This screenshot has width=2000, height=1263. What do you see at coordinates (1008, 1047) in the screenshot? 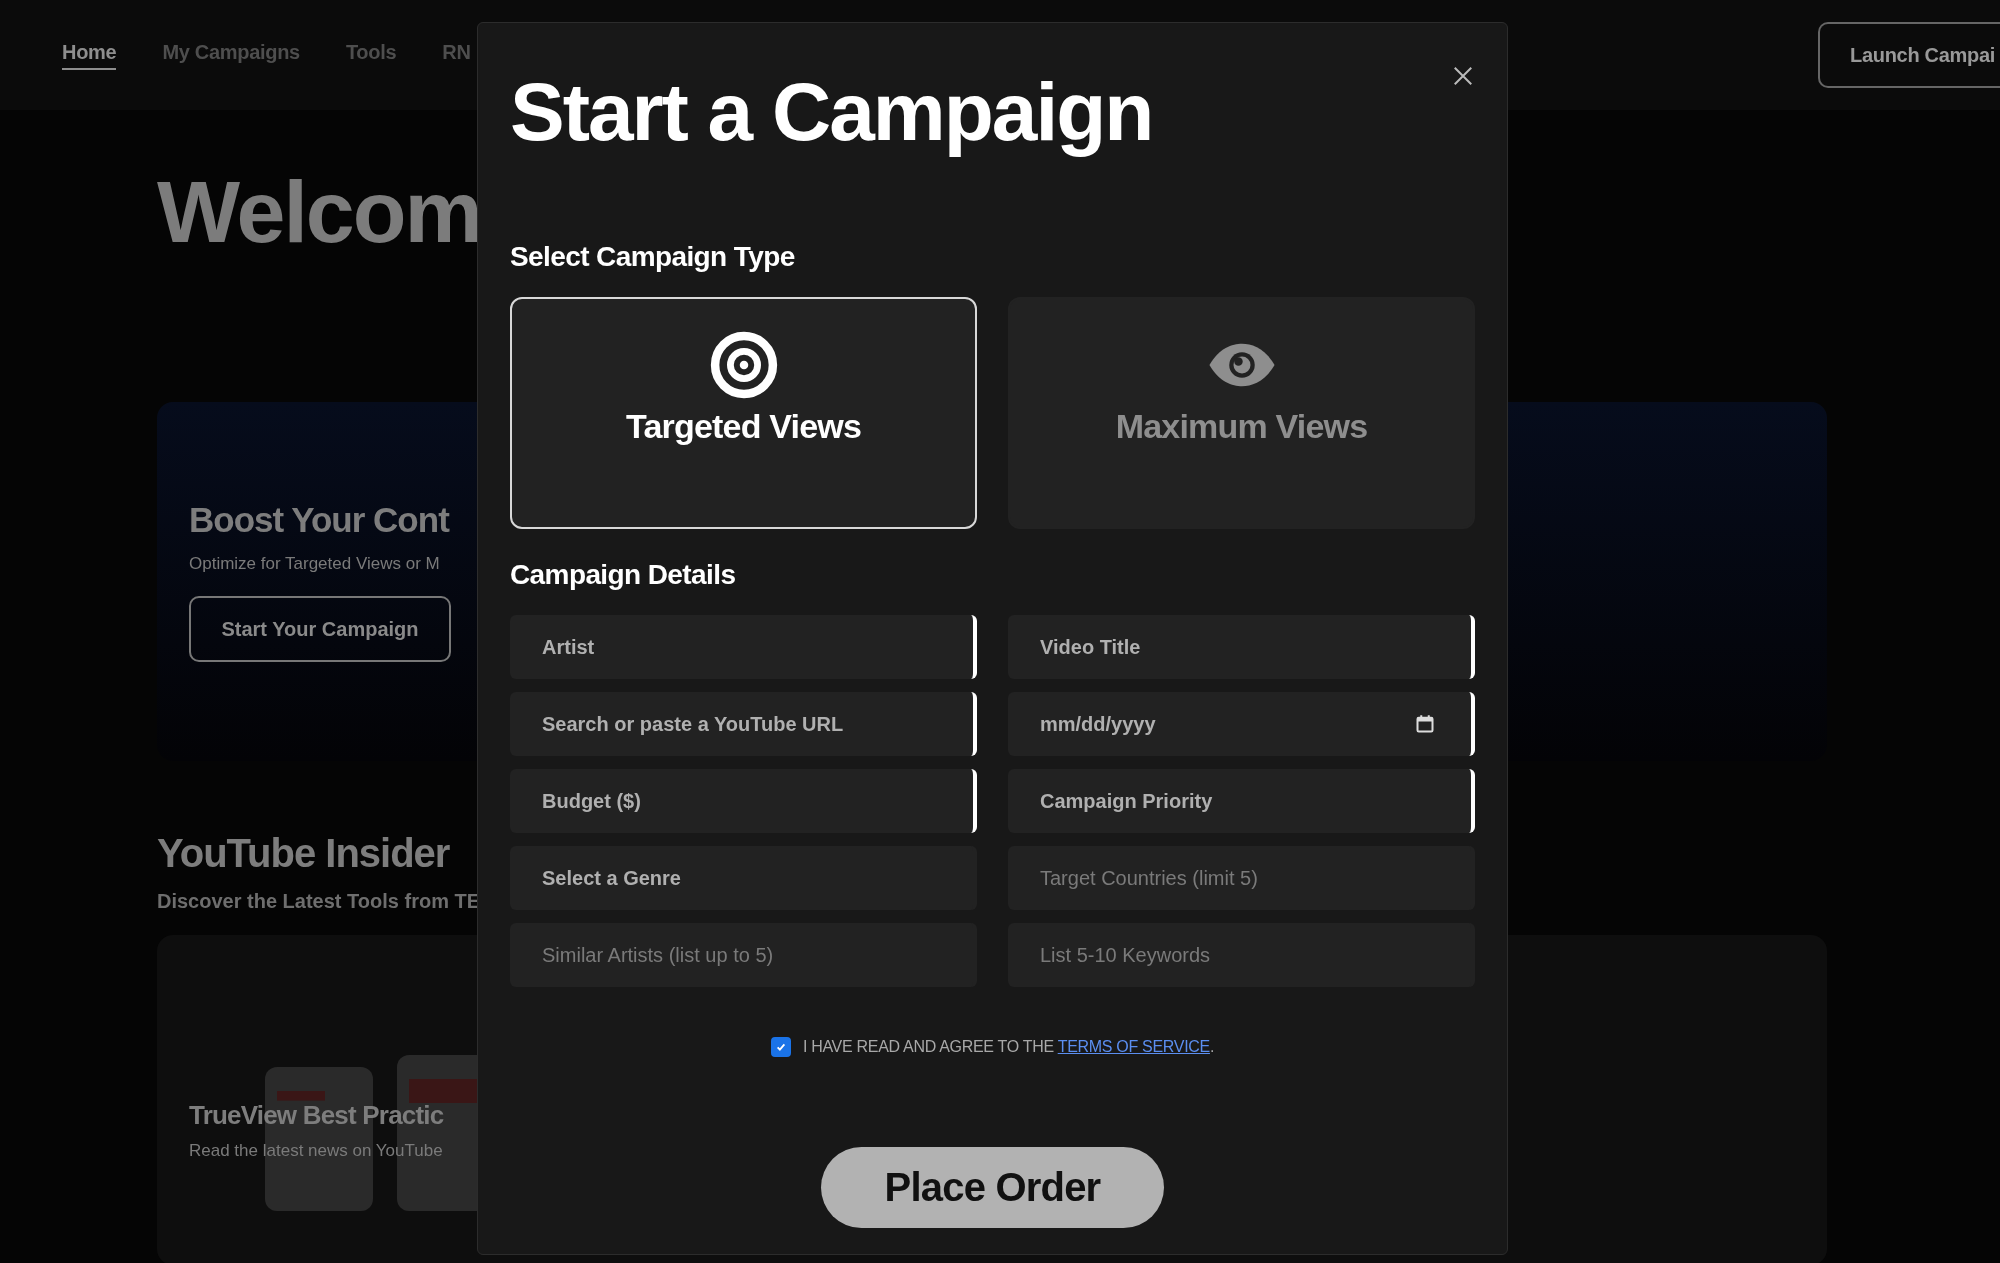
I see `agreement-text: I HAVE READ AND AGREE TO THE TERMS OF SERVICE.` at bounding box center [1008, 1047].